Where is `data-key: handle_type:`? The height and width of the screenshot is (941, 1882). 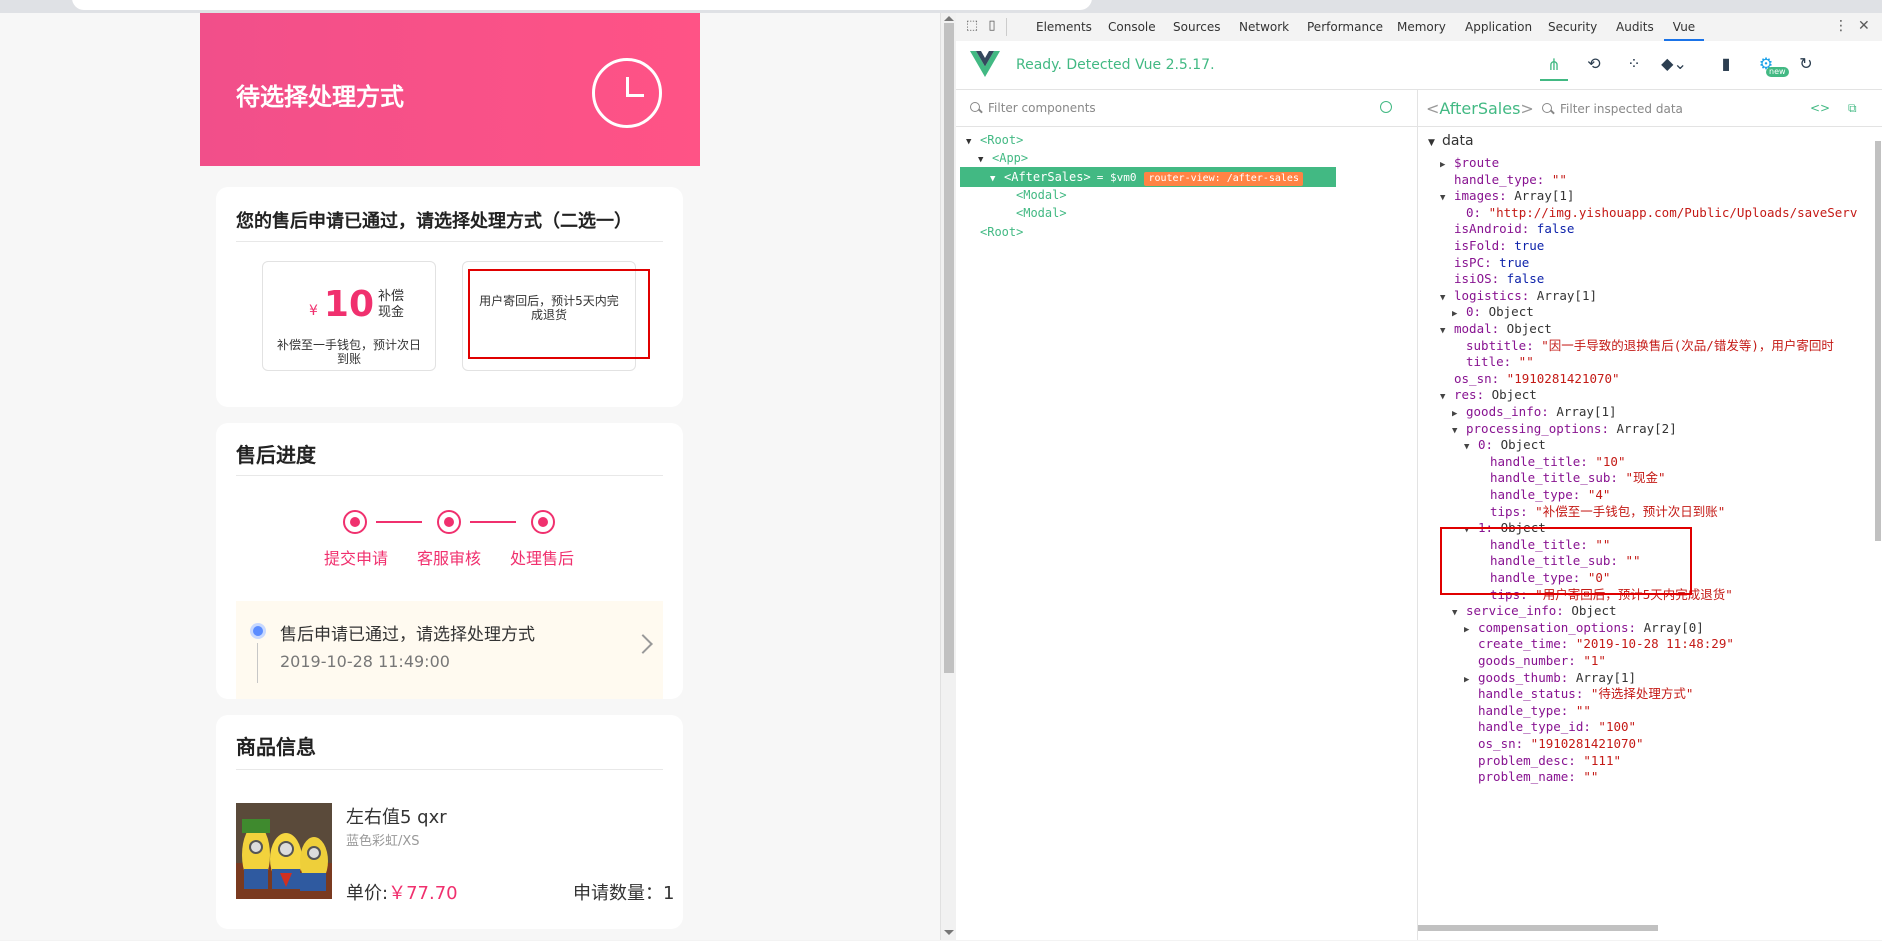 data-key: handle_type: is located at coordinates (1535, 494).